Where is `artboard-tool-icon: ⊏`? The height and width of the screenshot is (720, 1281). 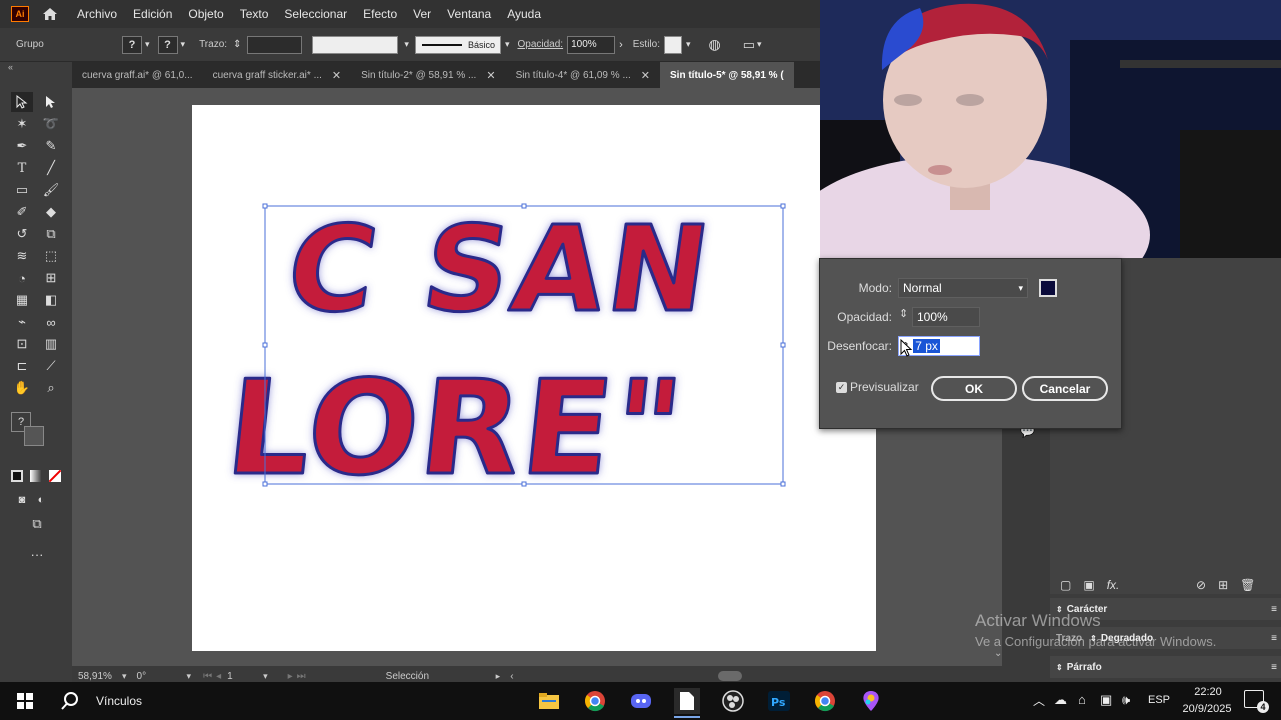
artboard-tool-icon: ⊏ is located at coordinates (22, 366).